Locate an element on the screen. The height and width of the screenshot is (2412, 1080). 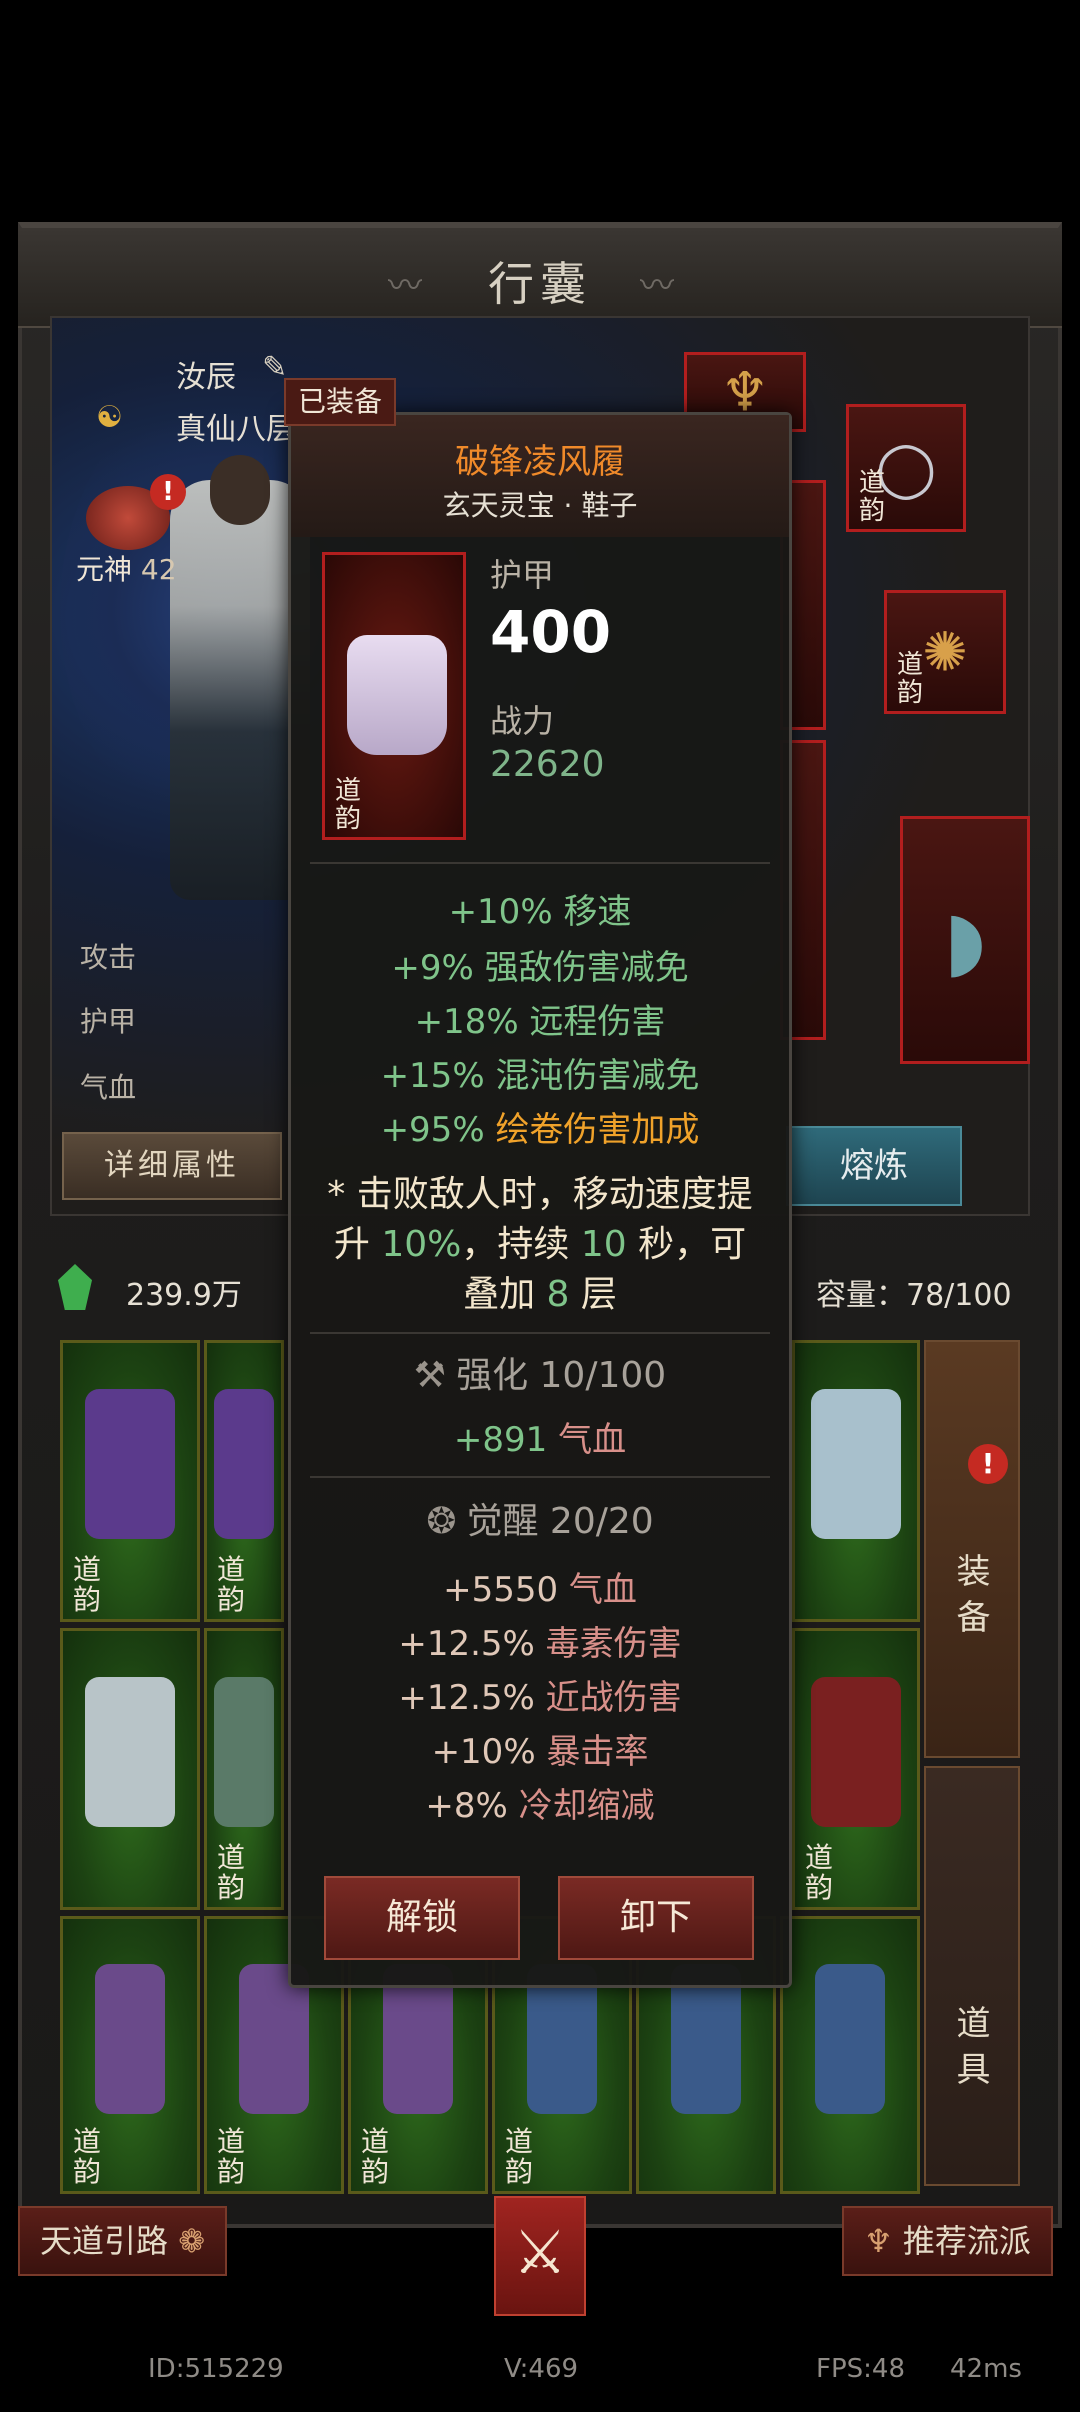
attr-name: 毒素伤害 is located at coordinates (613, 1644).